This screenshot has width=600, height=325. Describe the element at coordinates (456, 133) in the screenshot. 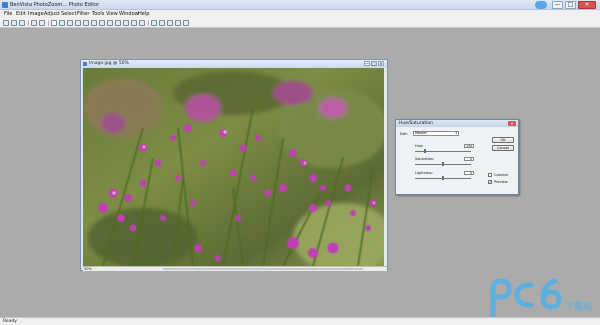

I see `chevron-down-icon: ▾` at that location.